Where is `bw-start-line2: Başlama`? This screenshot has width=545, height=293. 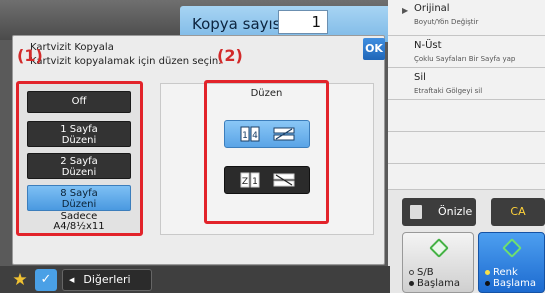
bw-start-line2: Başlama is located at coordinates (438, 283).